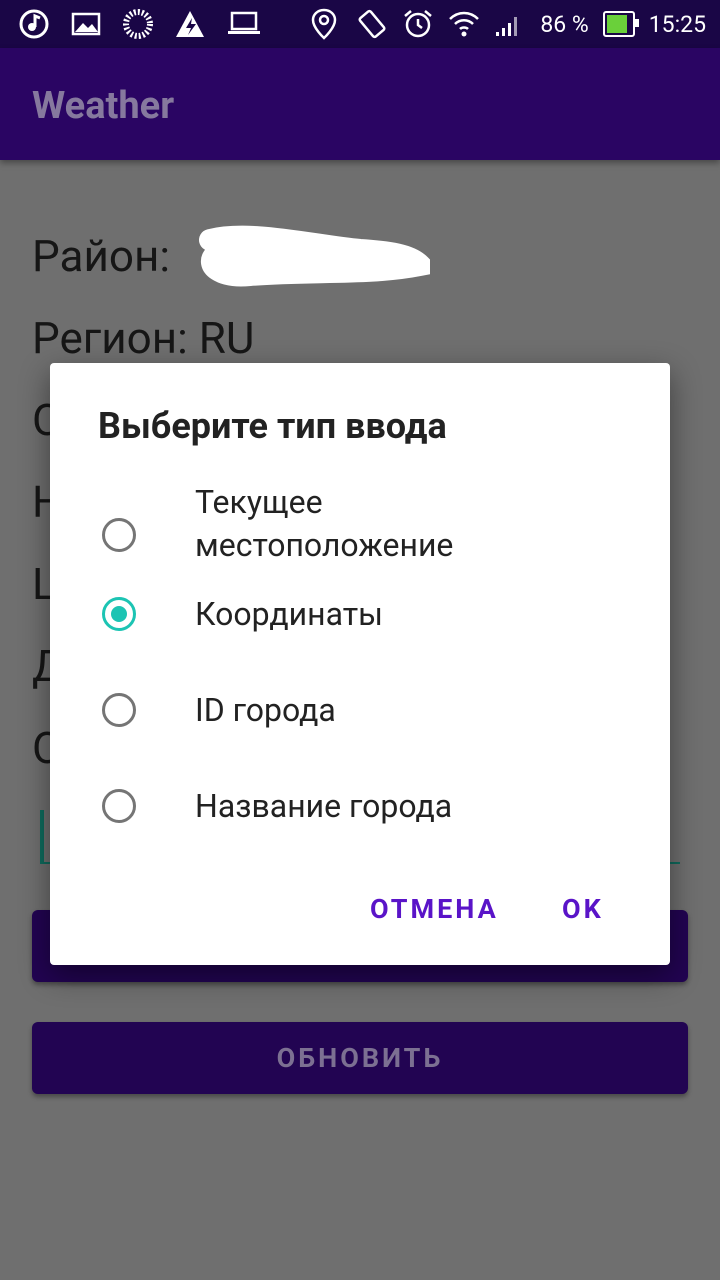 This screenshot has height=1280, width=720. Describe the element at coordinates (677, 24) in the screenshot. I see `clock: 15:25` at that location.